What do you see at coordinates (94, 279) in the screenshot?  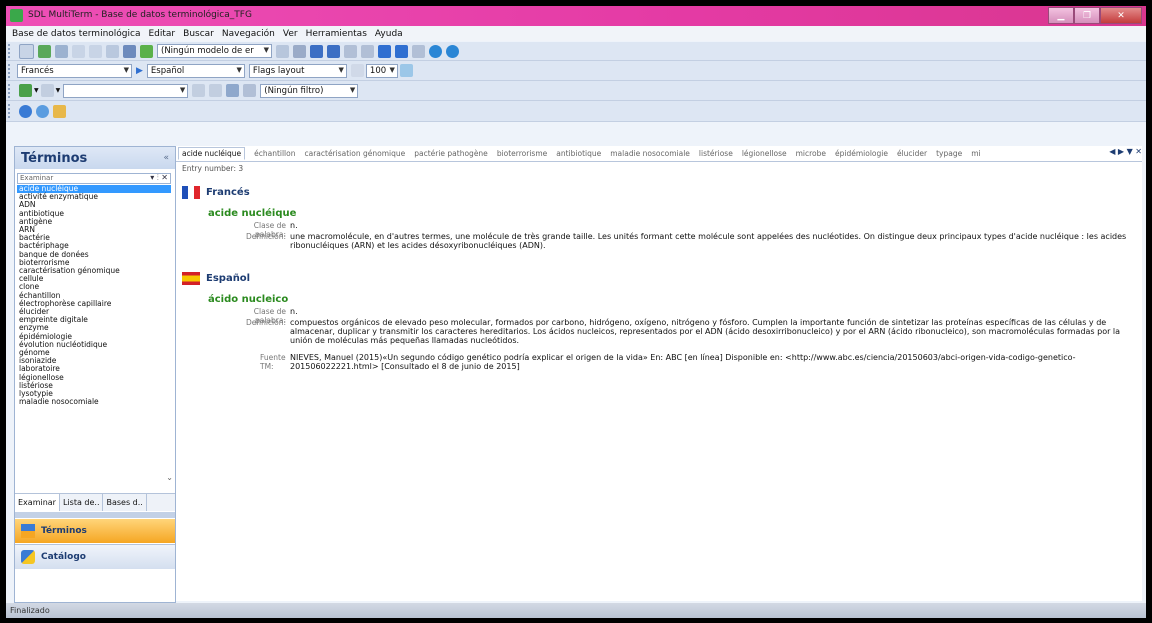 I see `list-item: cellule` at bounding box center [94, 279].